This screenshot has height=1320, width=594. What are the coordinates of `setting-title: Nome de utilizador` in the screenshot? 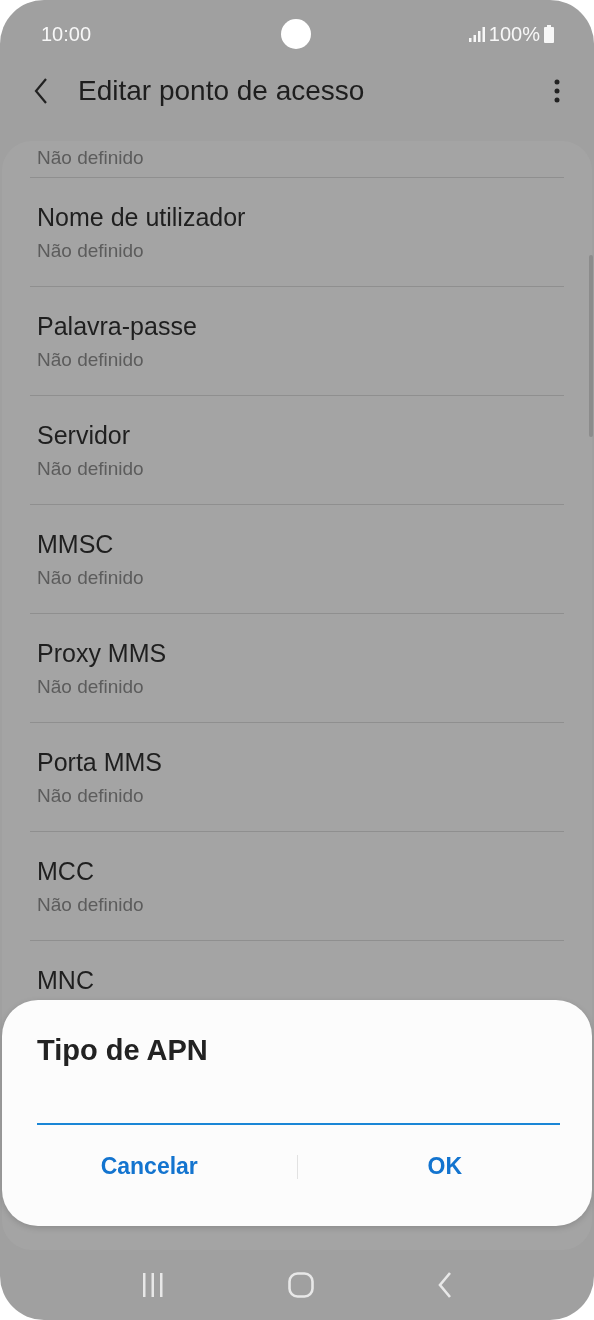 It's located at (138, 217).